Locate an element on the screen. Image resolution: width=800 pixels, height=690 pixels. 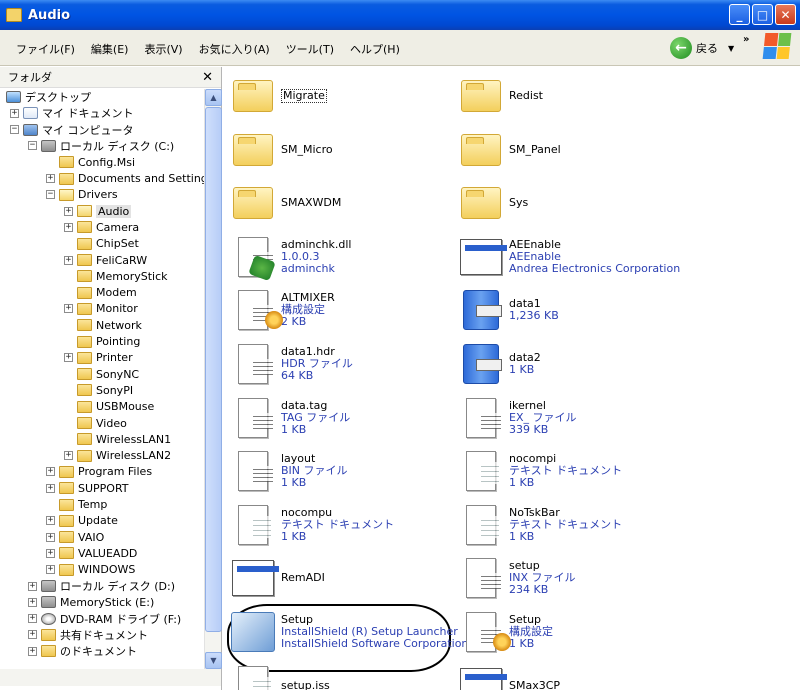
tree-item: ChipSet is located at coordinates (101, 244).